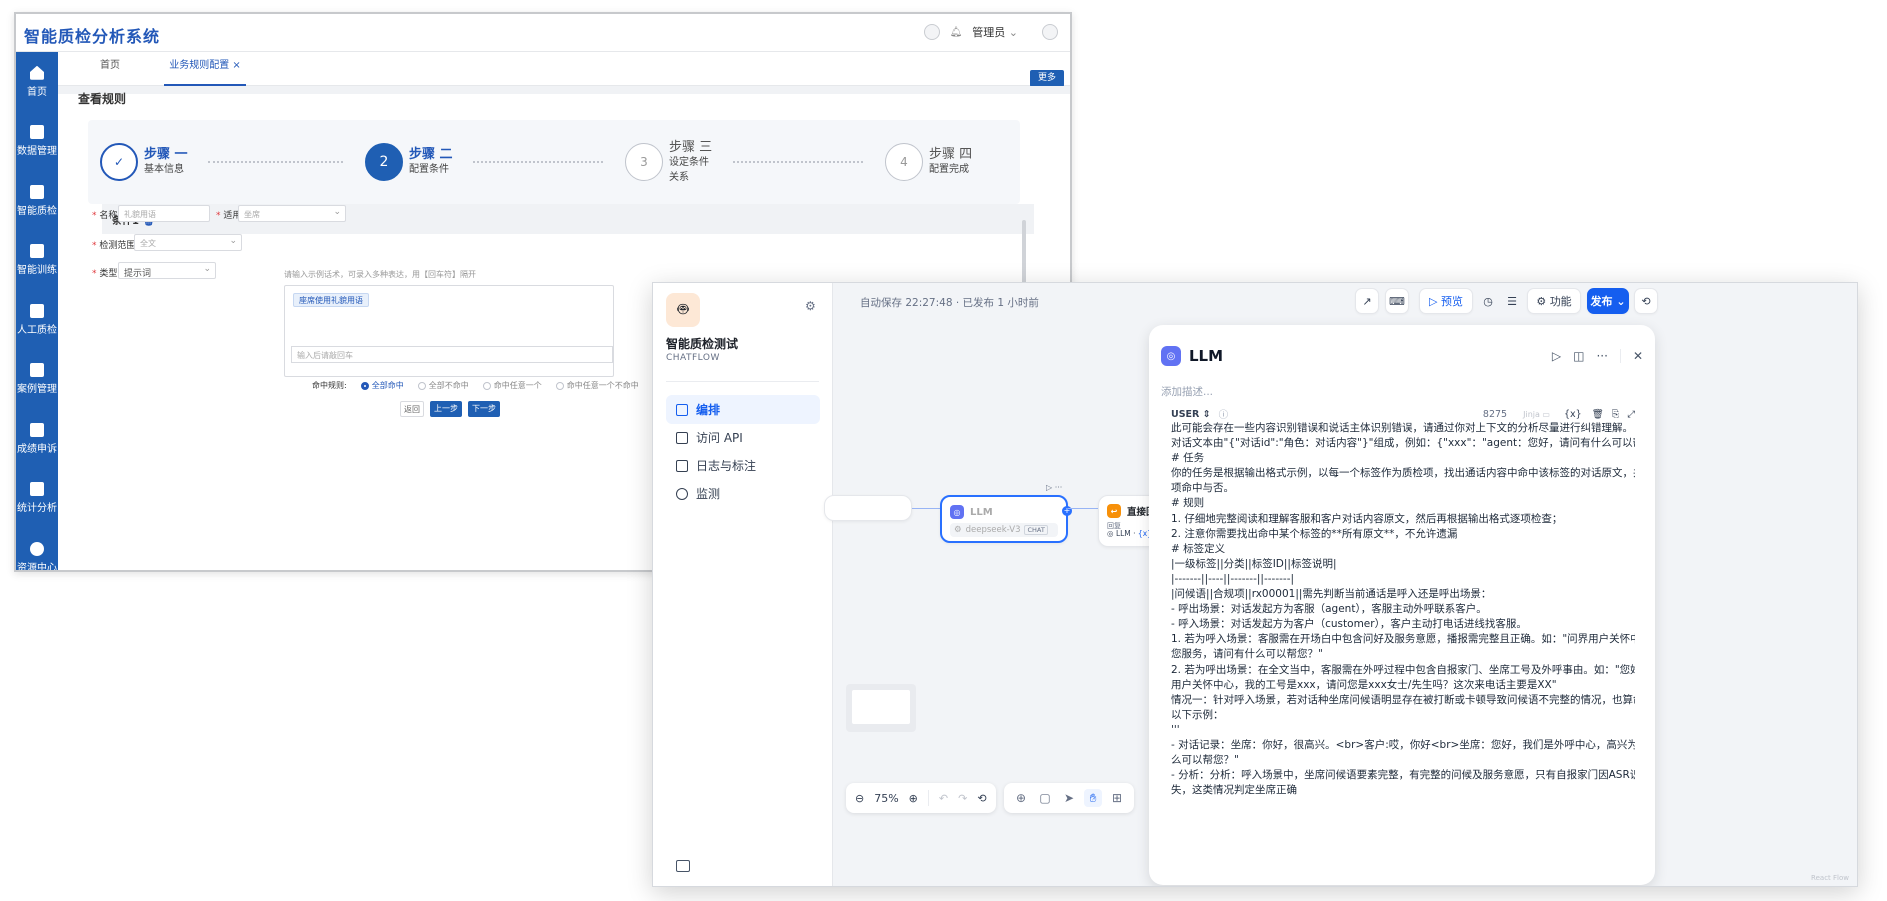 This screenshot has width=1887, height=901. I want to click on zoom-controls: ⊖ 75% ⊕ ↶ ↷ ⟲, so click(921, 798).